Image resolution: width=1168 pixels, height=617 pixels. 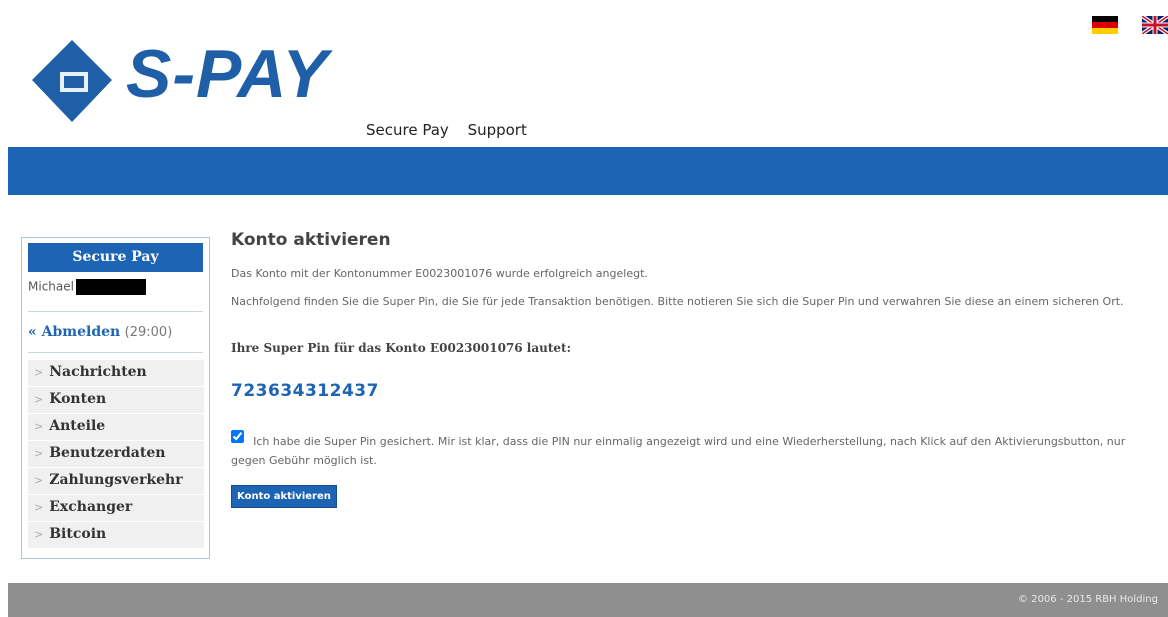 What do you see at coordinates (497, 130) in the screenshot?
I see `nav-support: Support` at bounding box center [497, 130].